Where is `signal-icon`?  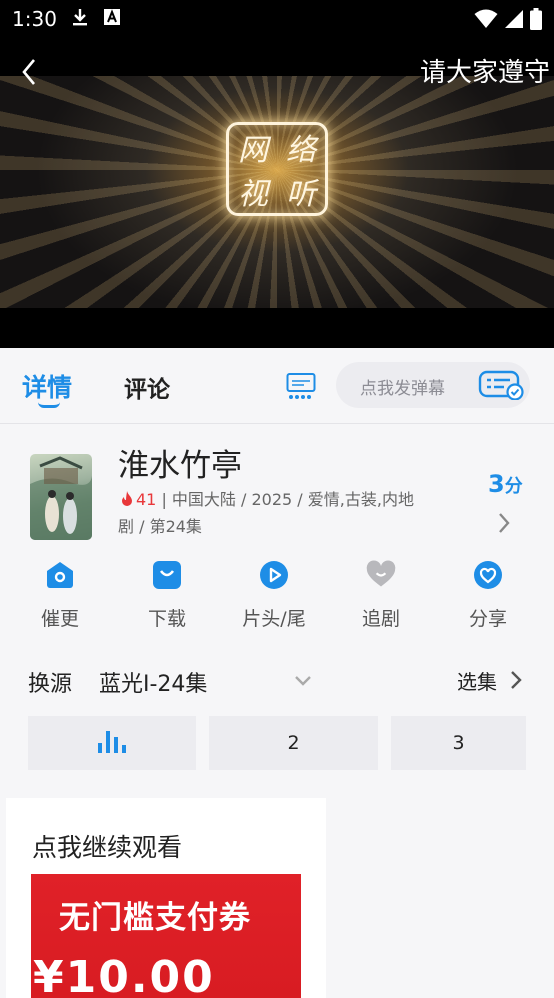
signal-icon is located at coordinates (514, 21).